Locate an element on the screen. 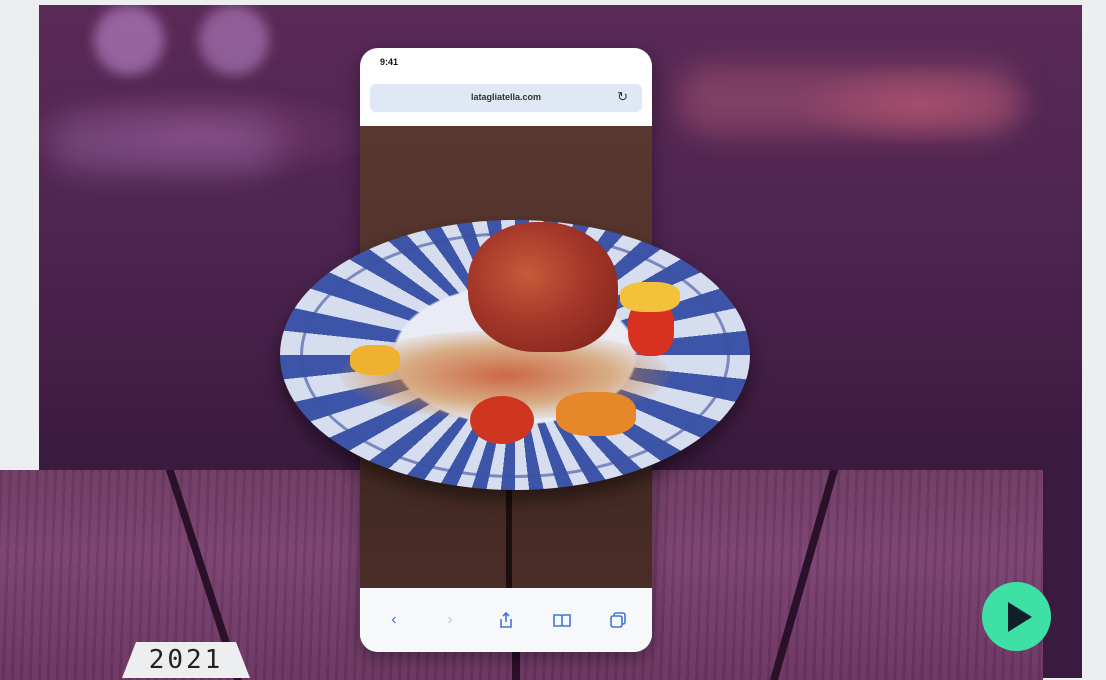  chevron-left-icon: ‹ is located at coordinates (394, 620).